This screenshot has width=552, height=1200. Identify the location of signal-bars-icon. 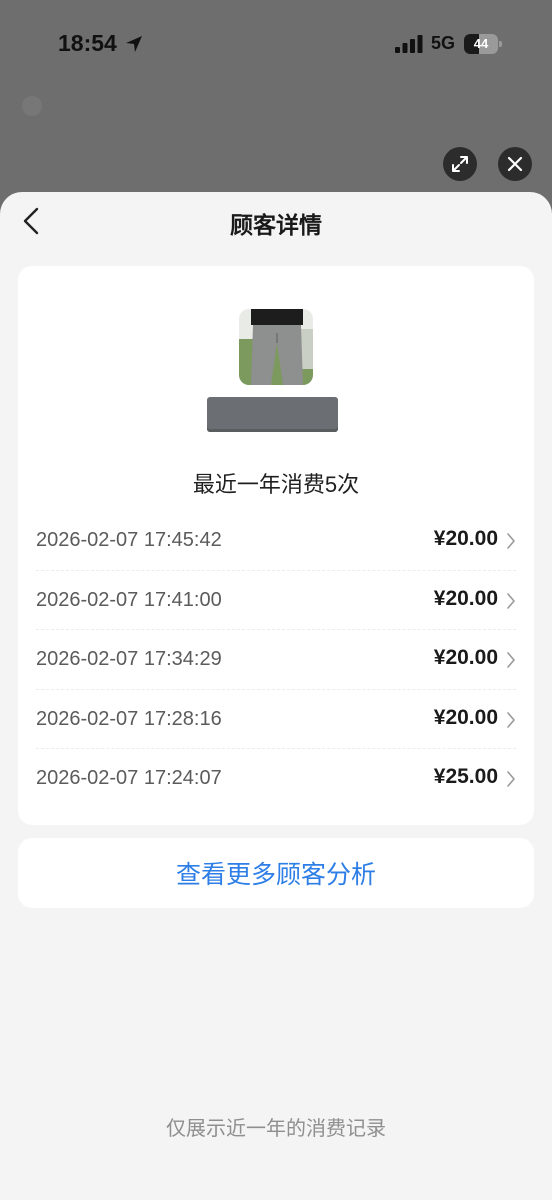
(409, 44).